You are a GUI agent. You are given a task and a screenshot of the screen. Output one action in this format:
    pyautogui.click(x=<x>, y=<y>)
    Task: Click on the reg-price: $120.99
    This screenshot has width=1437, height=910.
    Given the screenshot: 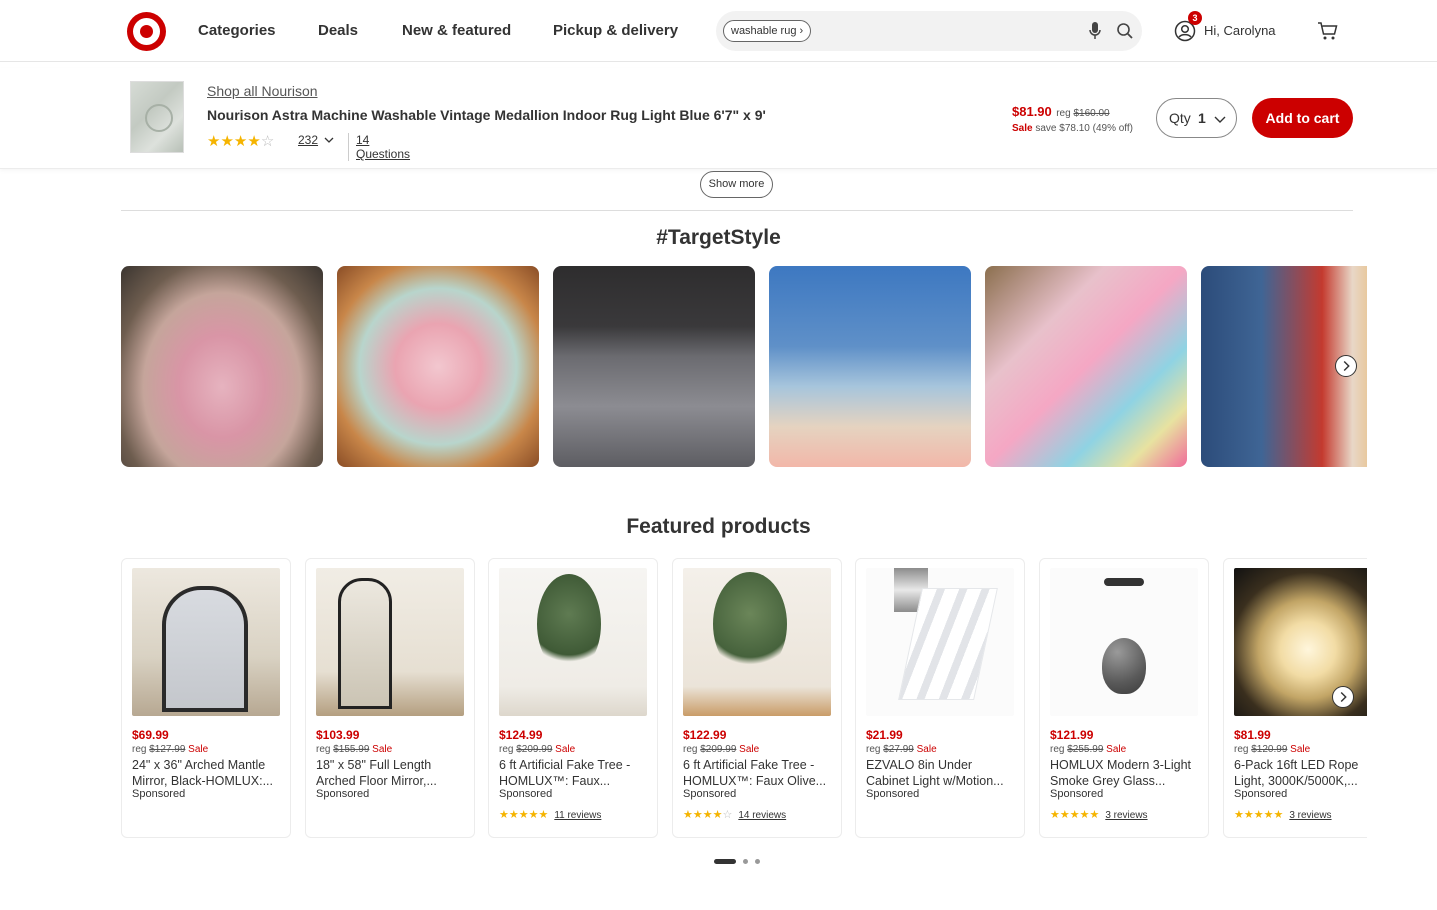 What is the action you would take?
    pyautogui.click(x=1269, y=749)
    